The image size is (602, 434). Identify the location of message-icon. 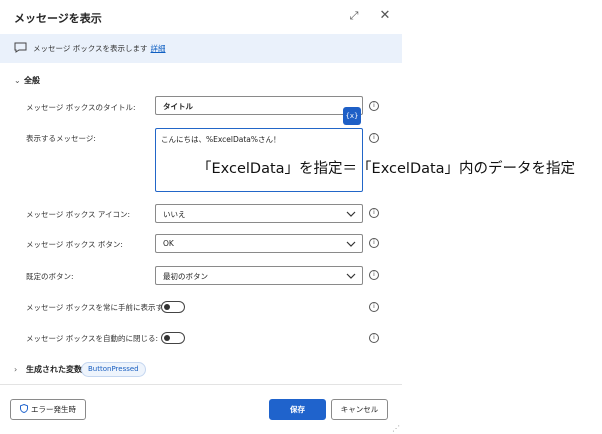
(20, 47).